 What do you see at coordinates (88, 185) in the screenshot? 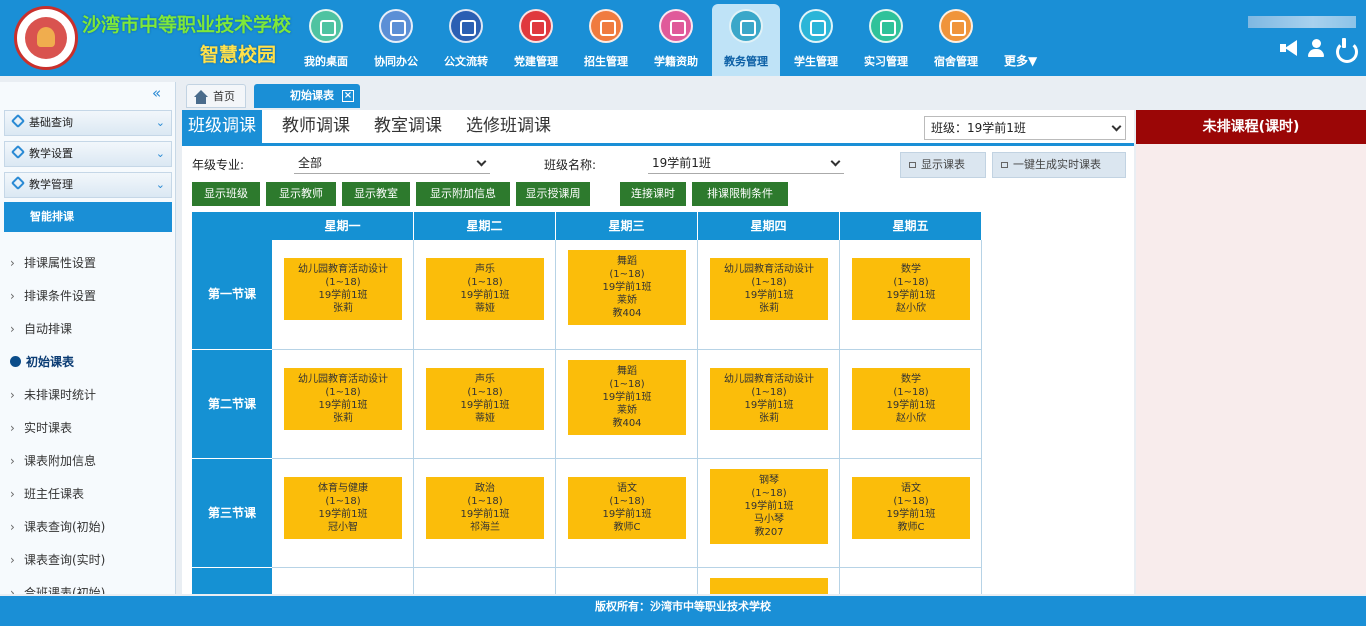
I see `sidebar-group-2: 教学管理 ⌄` at bounding box center [88, 185].